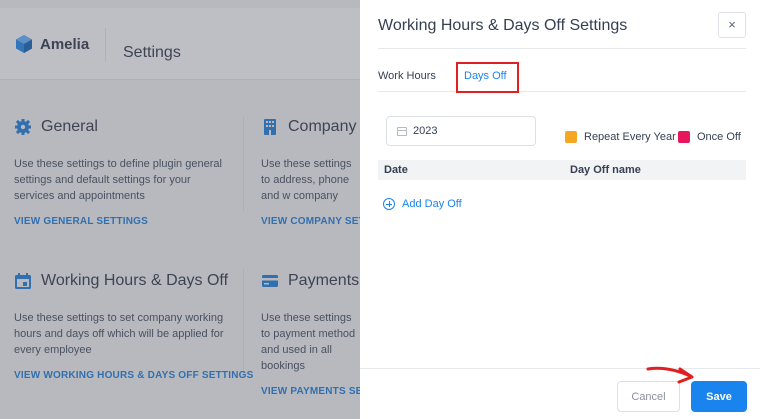 This screenshot has height=419, width=760. Describe the element at coordinates (562, 170) in the screenshot. I see `days-off-table-header: Date Day Off name` at that location.